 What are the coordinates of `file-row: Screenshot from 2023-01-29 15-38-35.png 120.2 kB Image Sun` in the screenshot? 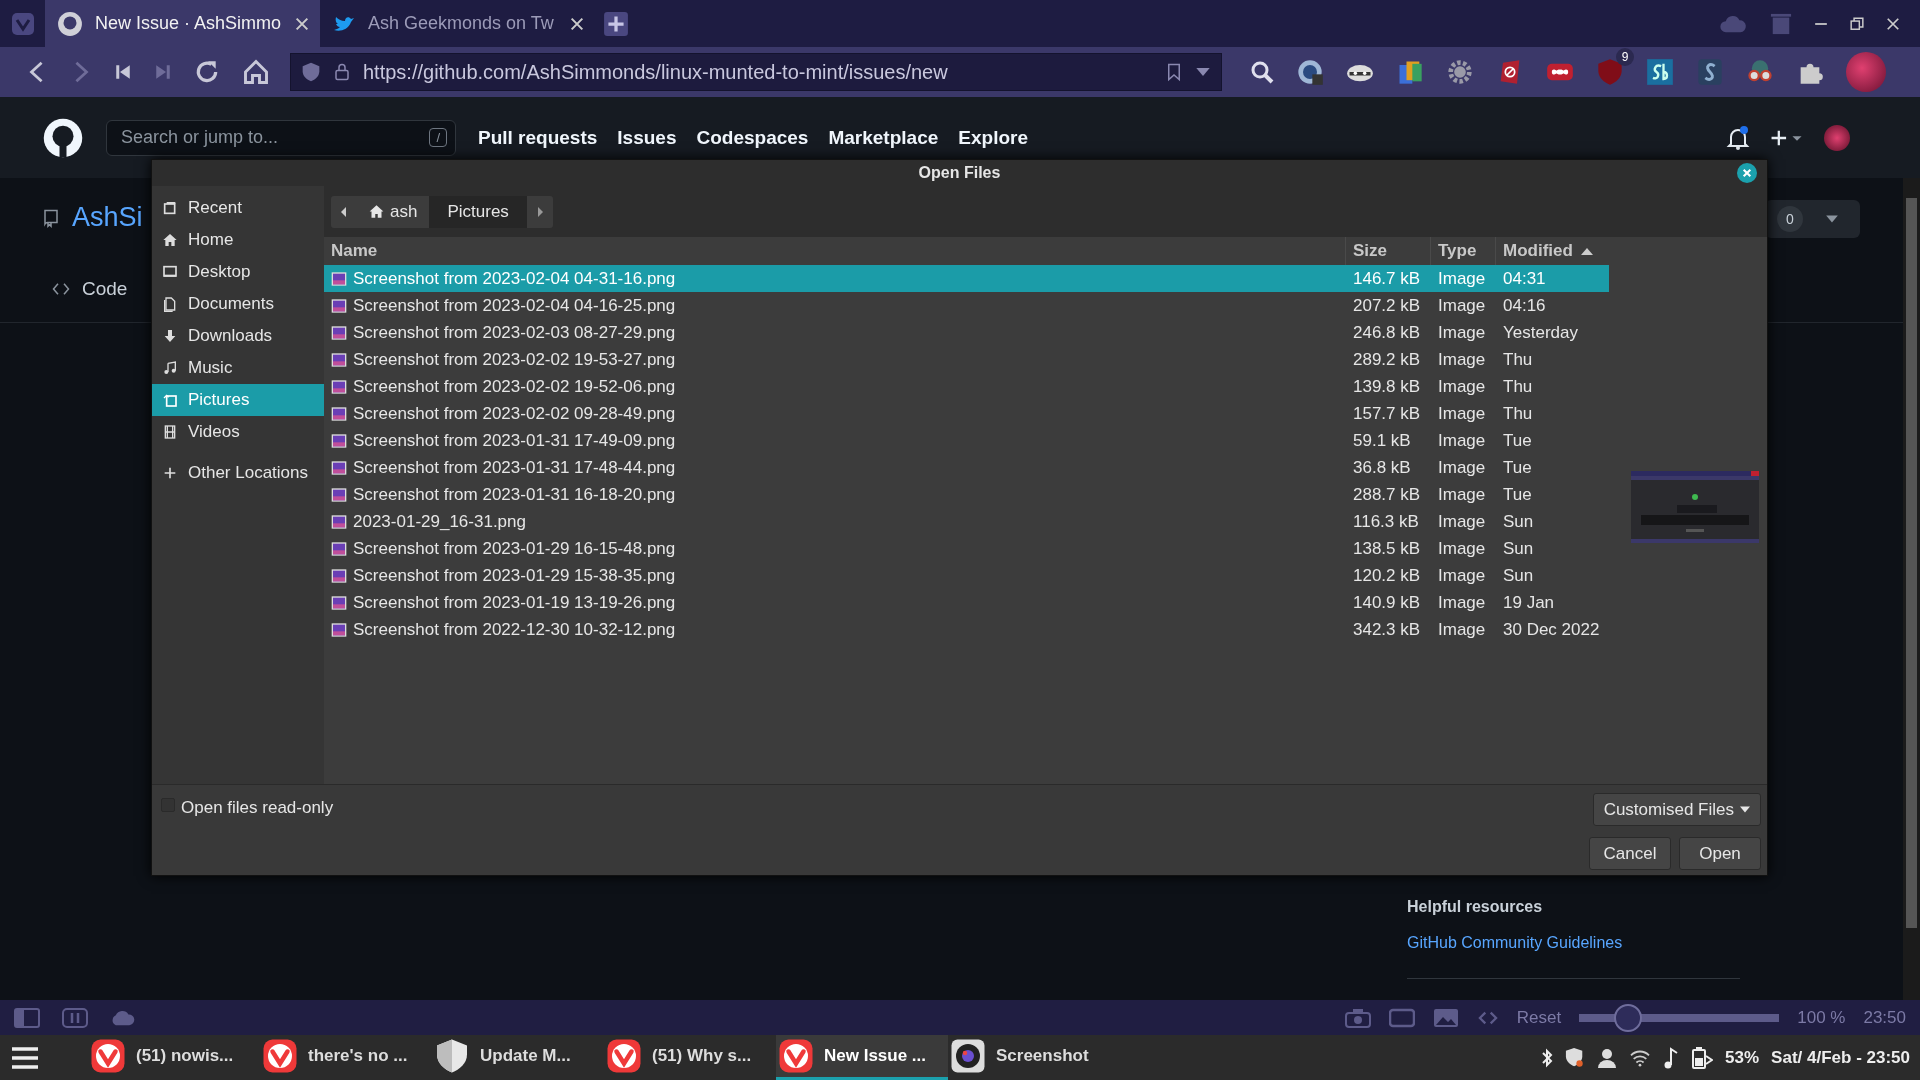 It's located at (966, 575).